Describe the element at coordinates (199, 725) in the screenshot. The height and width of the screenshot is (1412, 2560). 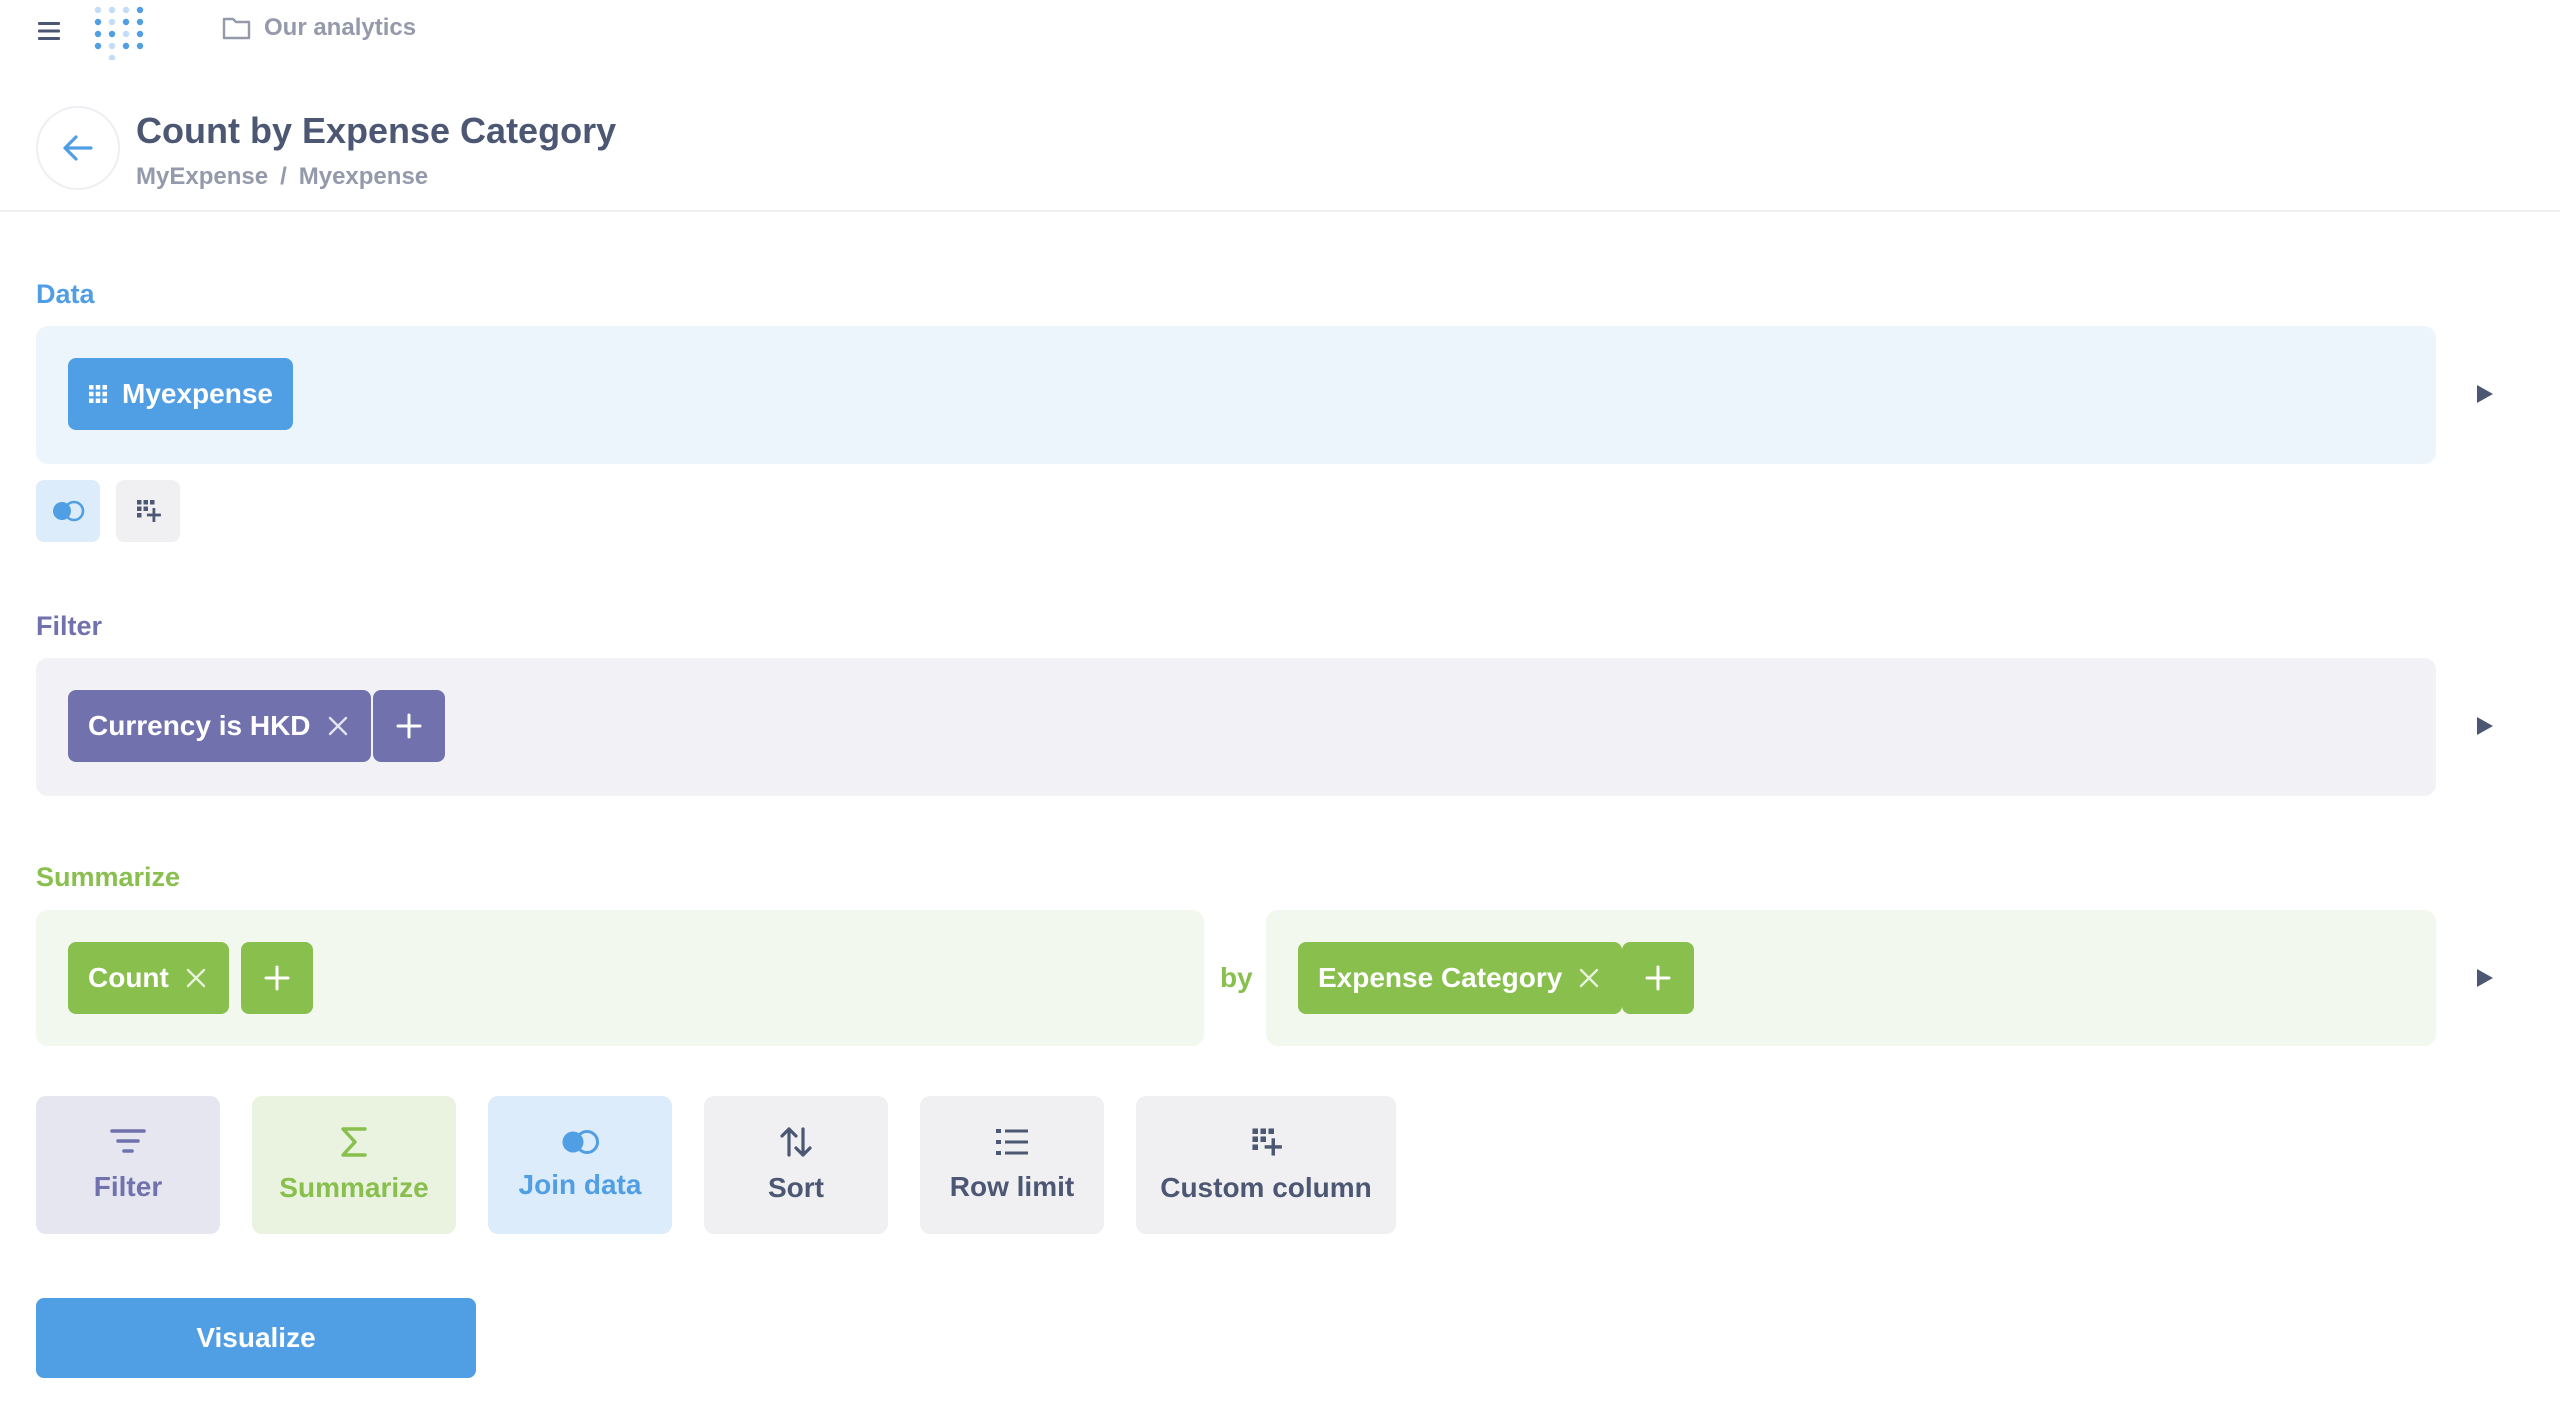
I see `filter-pill-label: Currency is HKD` at that location.